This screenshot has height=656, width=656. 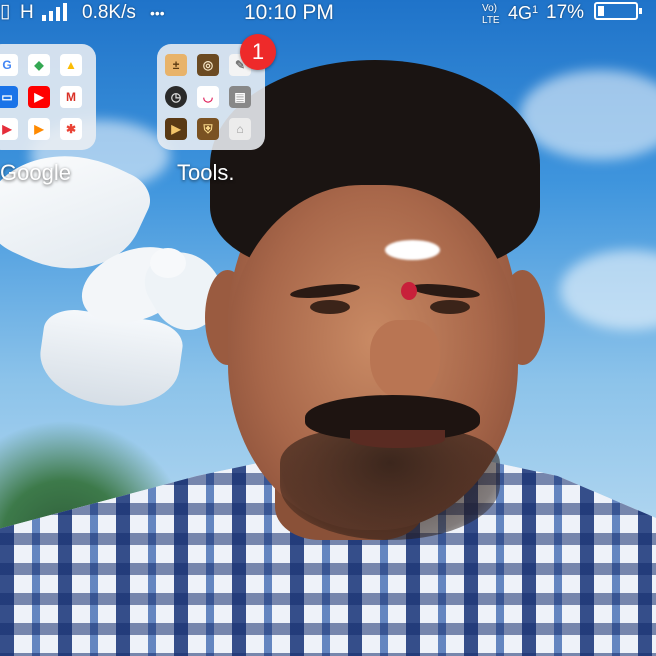 I want to click on folder-google: G ◆ ▲ ▭ ▶ M ▶ ▶ ✱, so click(x=48, y=97).